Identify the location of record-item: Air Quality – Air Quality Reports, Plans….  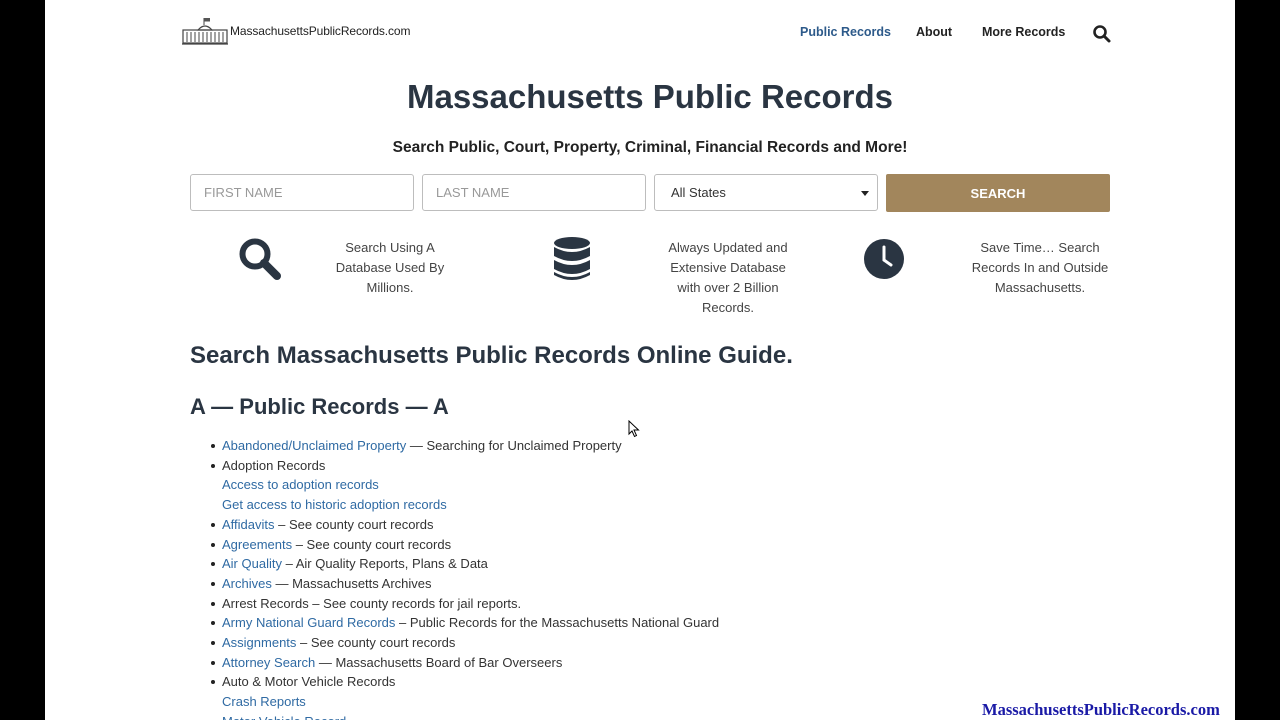
(454, 564).